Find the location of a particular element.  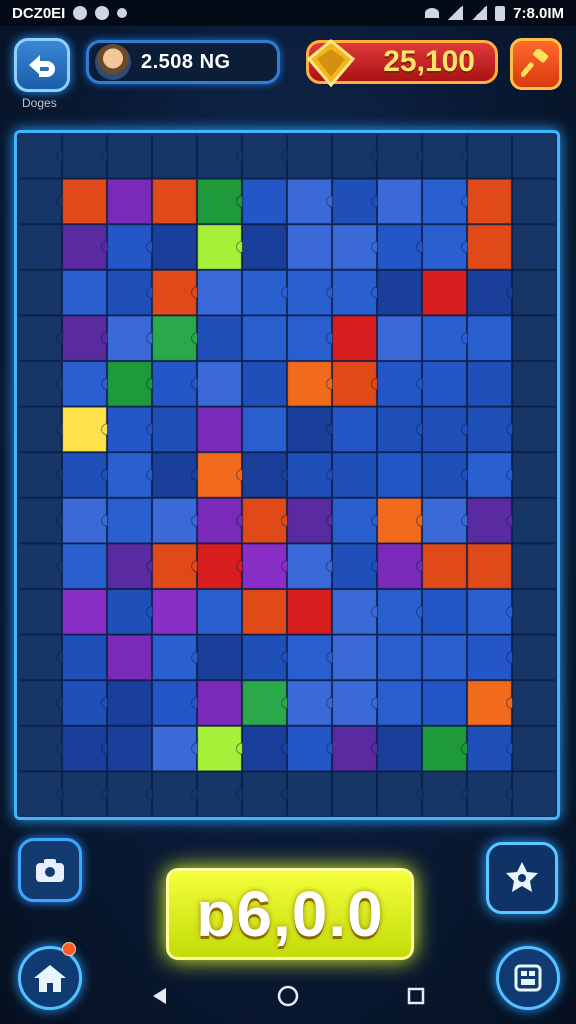

menu-button is located at coordinates (528, 978).